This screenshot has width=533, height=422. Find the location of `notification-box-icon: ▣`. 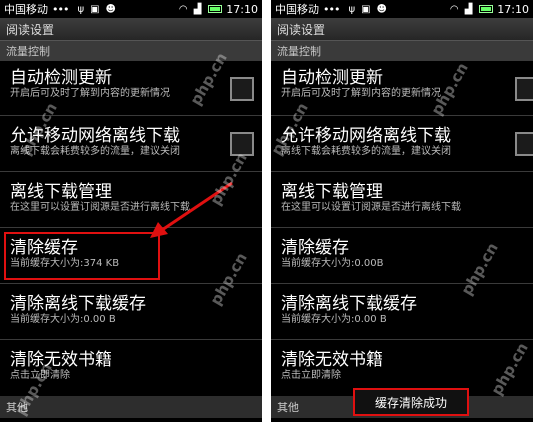

notification-box-icon: ▣ is located at coordinates (366, 9).